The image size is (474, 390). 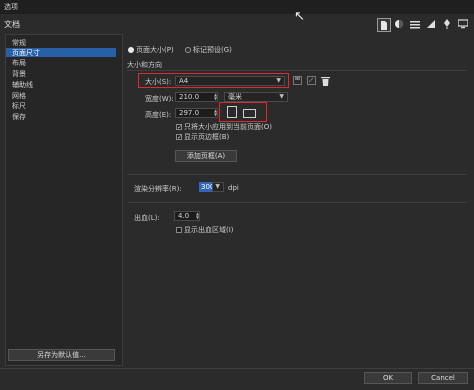 What do you see at coordinates (155, 50) in the screenshot?
I see `page-size-radio-label: 页面大小(P)` at bounding box center [155, 50].